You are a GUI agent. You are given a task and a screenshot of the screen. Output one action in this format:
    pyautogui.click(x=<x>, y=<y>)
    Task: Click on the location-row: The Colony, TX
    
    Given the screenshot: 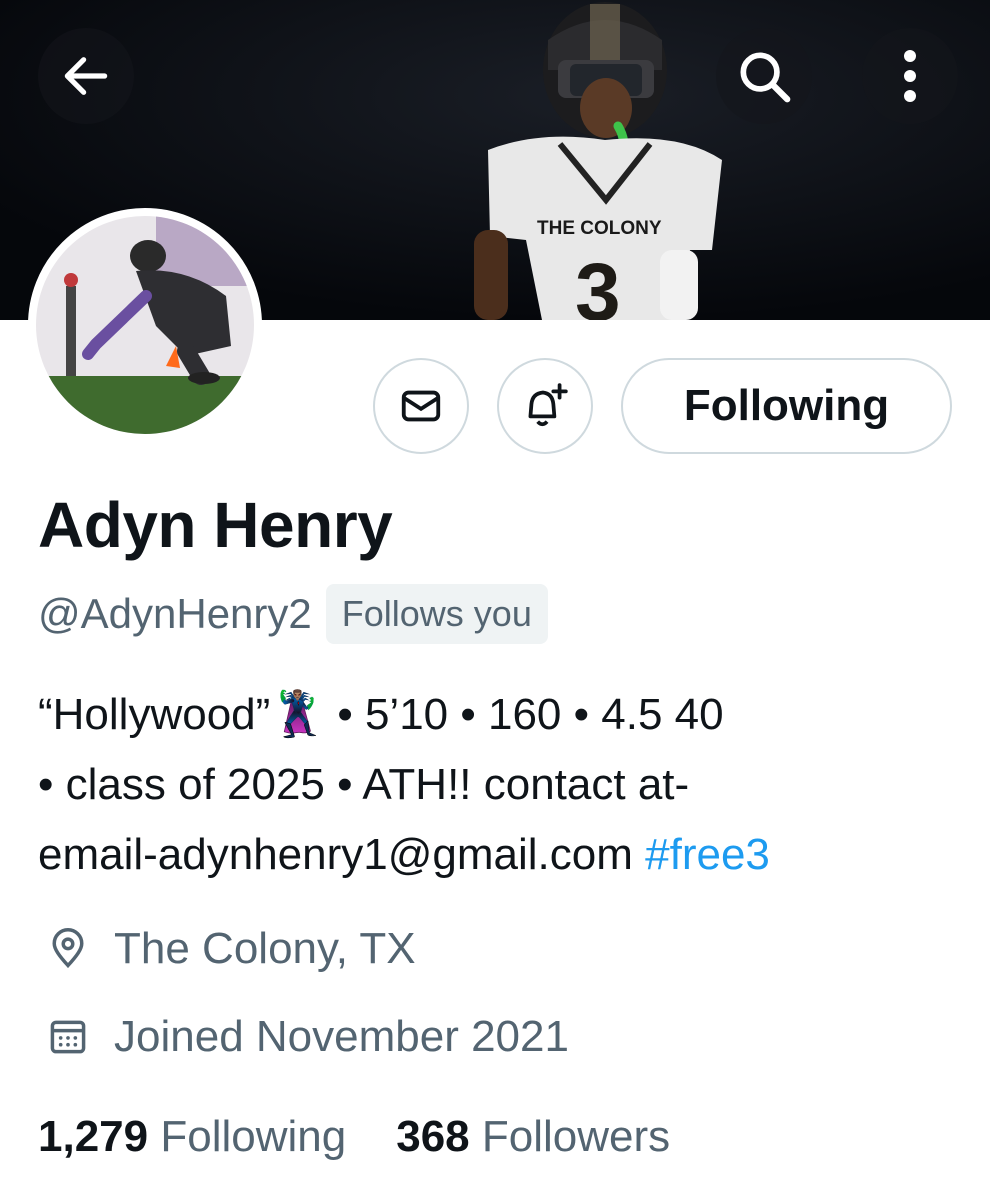 What is the action you would take?
    pyautogui.click(x=227, y=949)
    